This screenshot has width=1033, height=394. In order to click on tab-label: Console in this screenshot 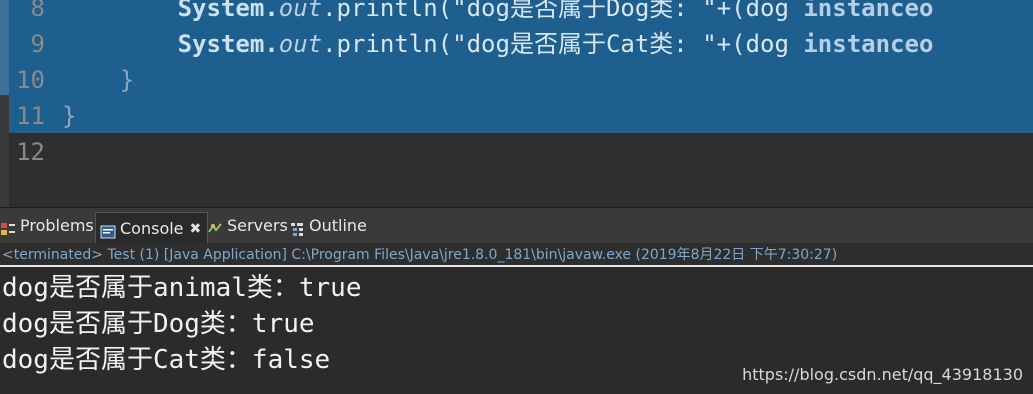, I will do `click(152, 228)`.